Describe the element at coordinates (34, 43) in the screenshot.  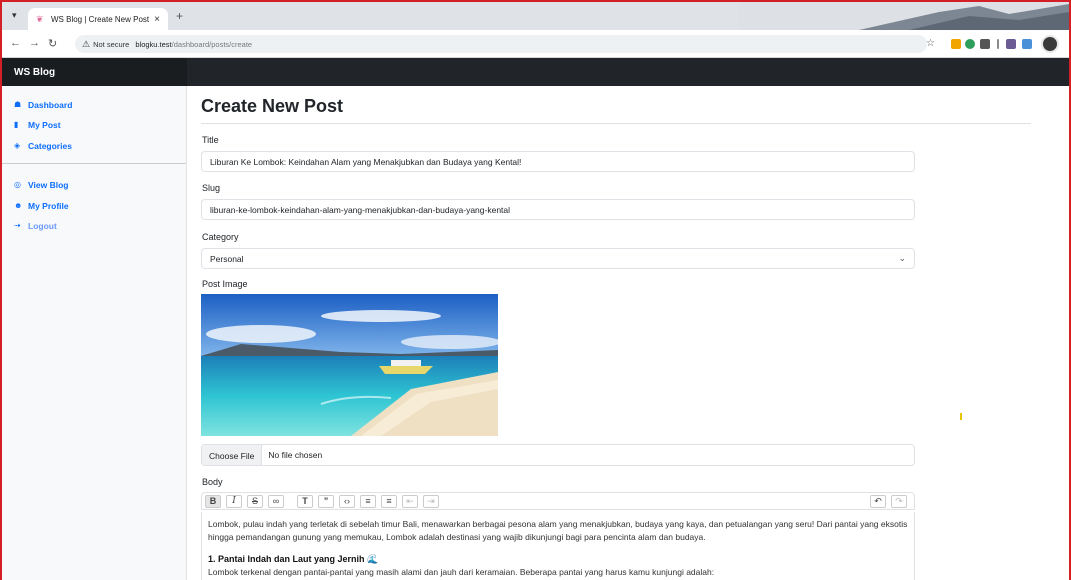
I see `forward-icon: →` at that location.